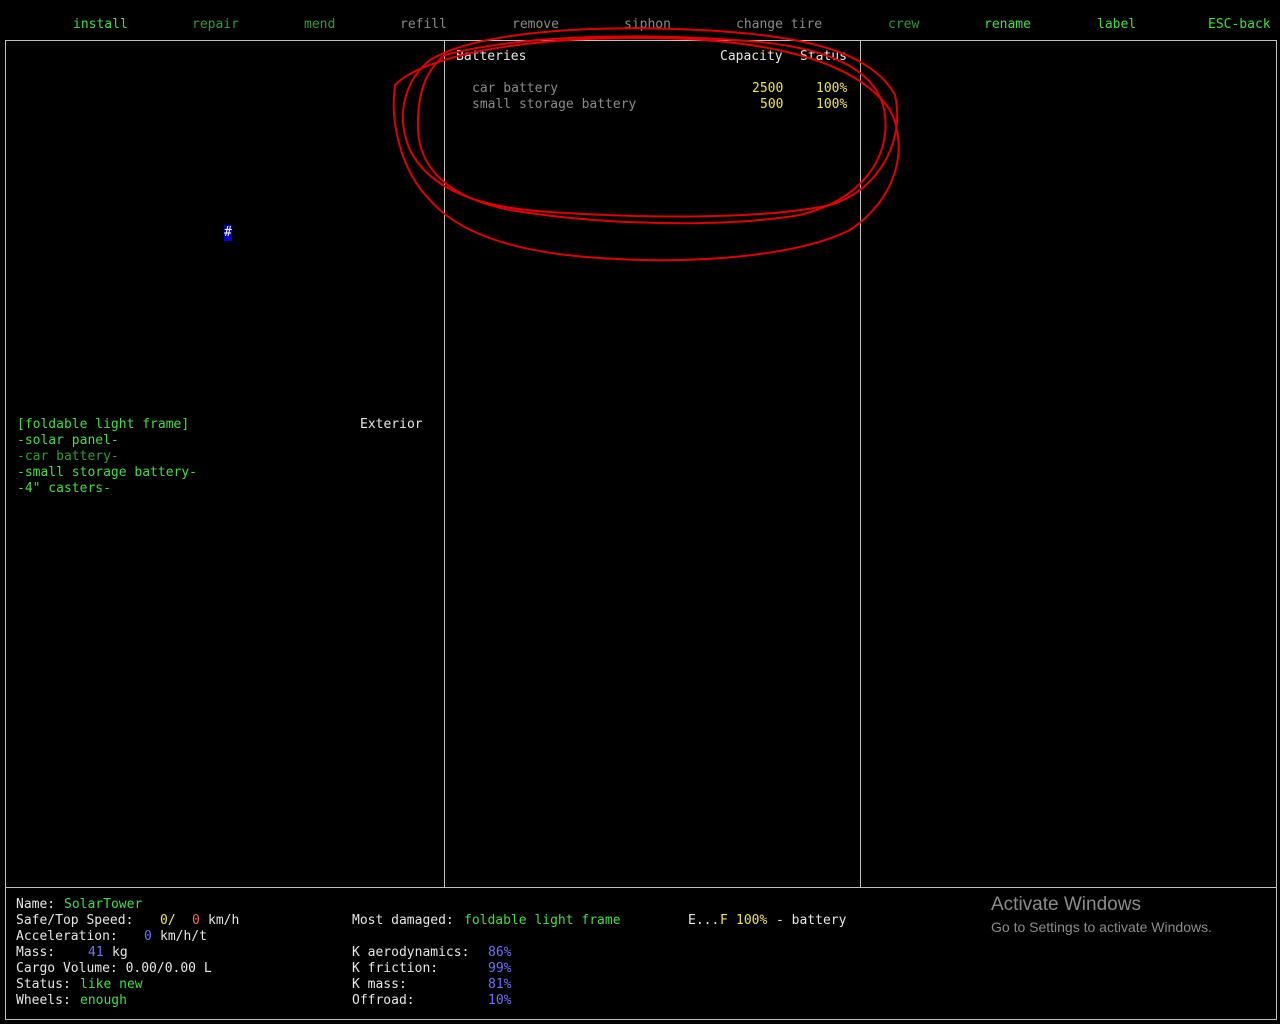 This screenshot has height=1024, width=1280. What do you see at coordinates (111, 984) in the screenshot?
I see `status-value: like new` at bounding box center [111, 984].